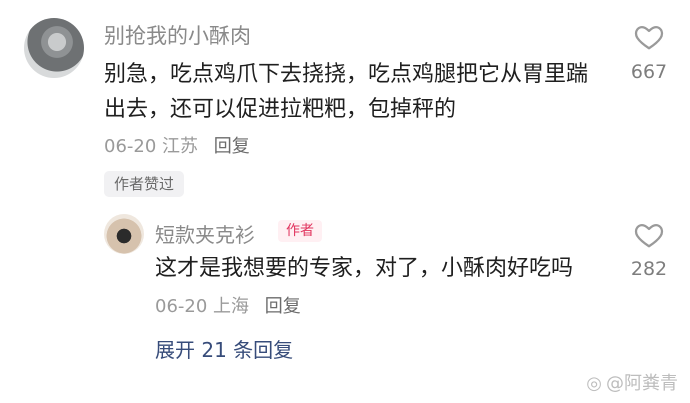 This screenshot has width=690, height=403. What do you see at coordinates (54, 48) in the screenshot?
I see `commenter-avatar` at bounding box center [54, 48].